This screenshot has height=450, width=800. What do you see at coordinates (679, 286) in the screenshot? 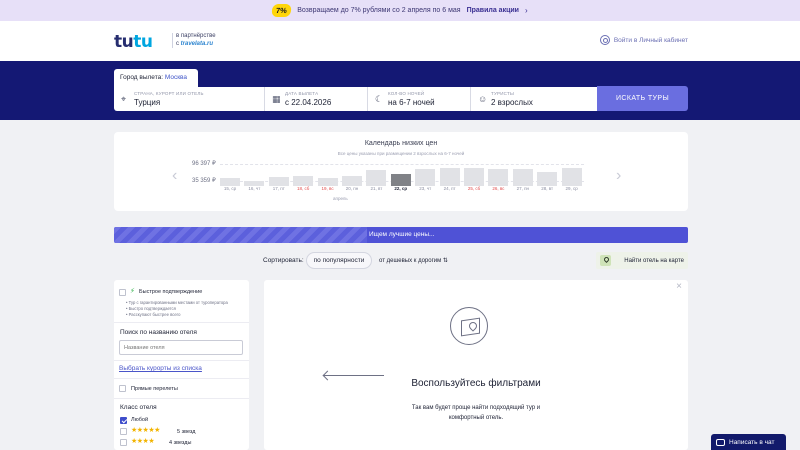
I see `close-icon: ×` at bounding box center [679, 286].